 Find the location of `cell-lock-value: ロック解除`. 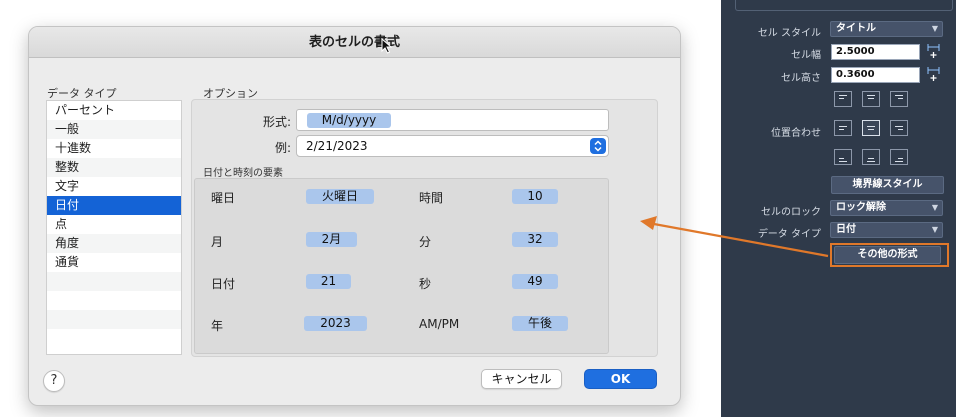

cell-lock-value: ロック解除 is located at coordinates (861, 207).